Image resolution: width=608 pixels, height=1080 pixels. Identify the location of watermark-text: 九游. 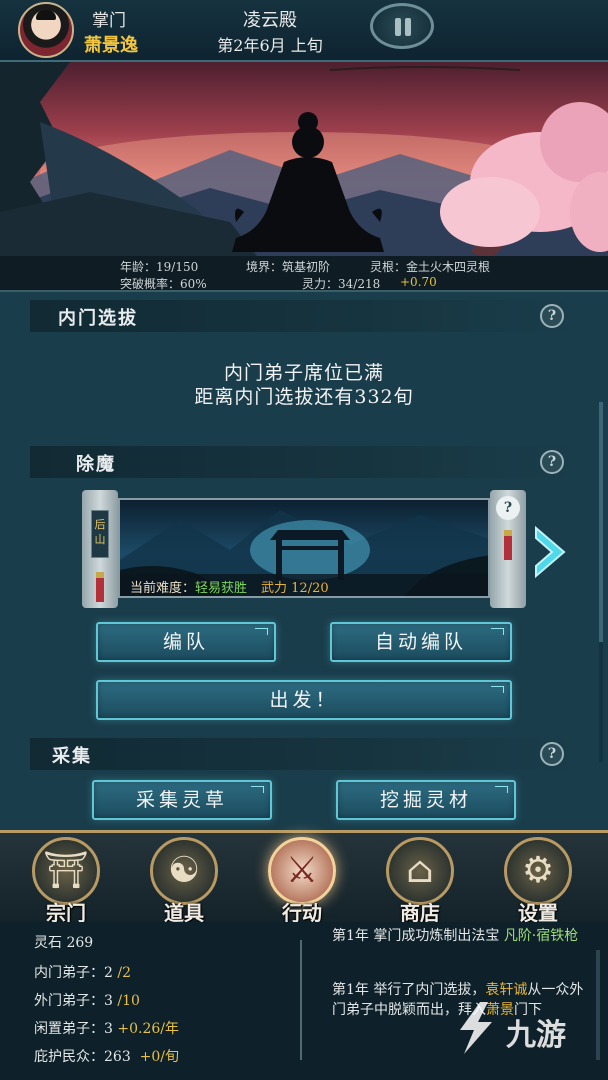
(536, 1035).